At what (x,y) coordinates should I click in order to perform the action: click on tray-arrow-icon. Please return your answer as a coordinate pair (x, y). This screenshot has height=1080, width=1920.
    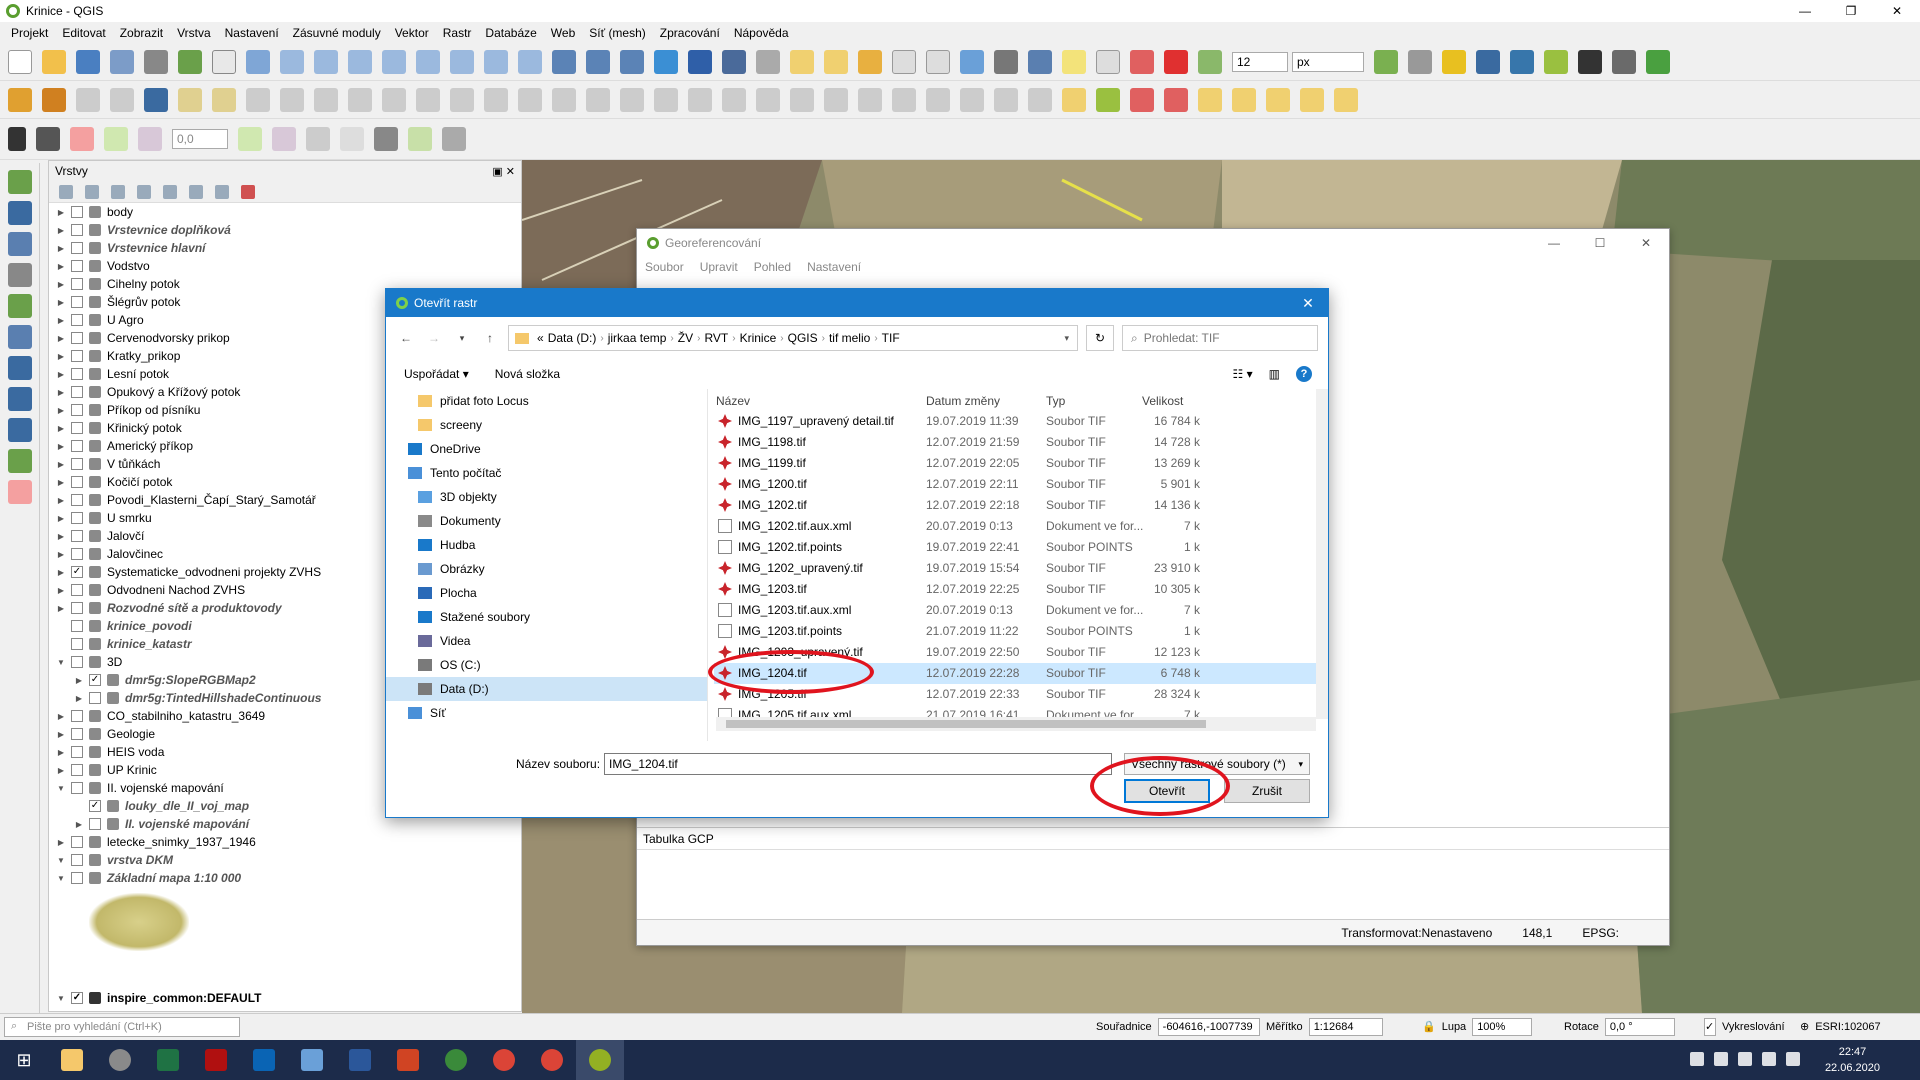
    Looking at the image, I should click on (1697, 1059).